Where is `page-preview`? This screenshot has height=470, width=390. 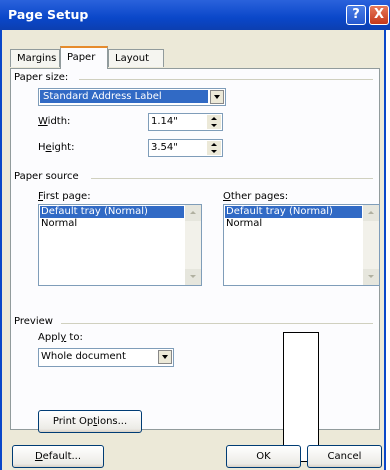
page-preview is located at coordinates (301, 397).